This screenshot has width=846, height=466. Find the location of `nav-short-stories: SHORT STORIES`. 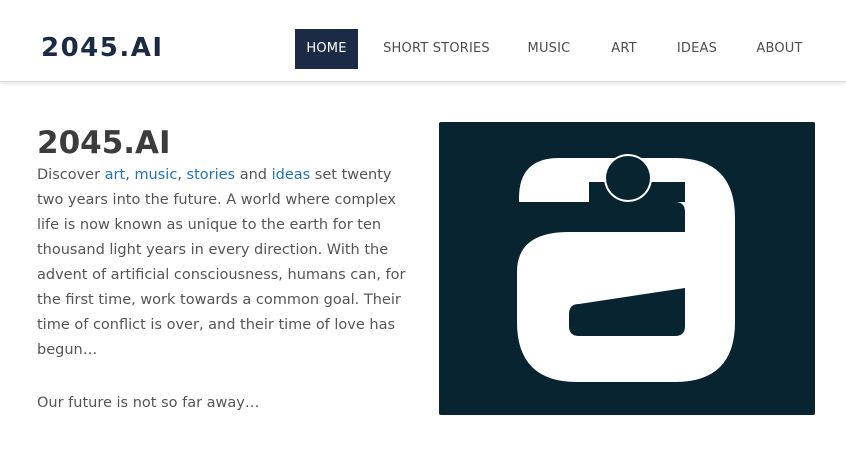

nav-short-stories: SHORT STORIES is located at coordinates (436, 49).